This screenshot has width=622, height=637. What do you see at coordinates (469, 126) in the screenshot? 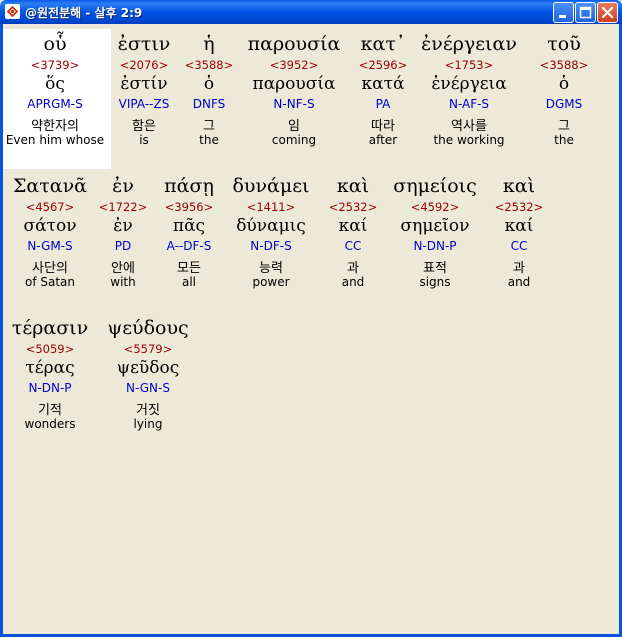
I see `korean-gloss: 역사를` at bounding box center [469, 126].